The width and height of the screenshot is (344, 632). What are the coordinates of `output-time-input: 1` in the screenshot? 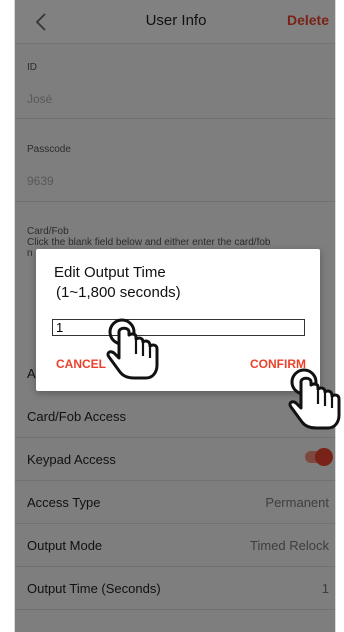 It's located at (178, 327).